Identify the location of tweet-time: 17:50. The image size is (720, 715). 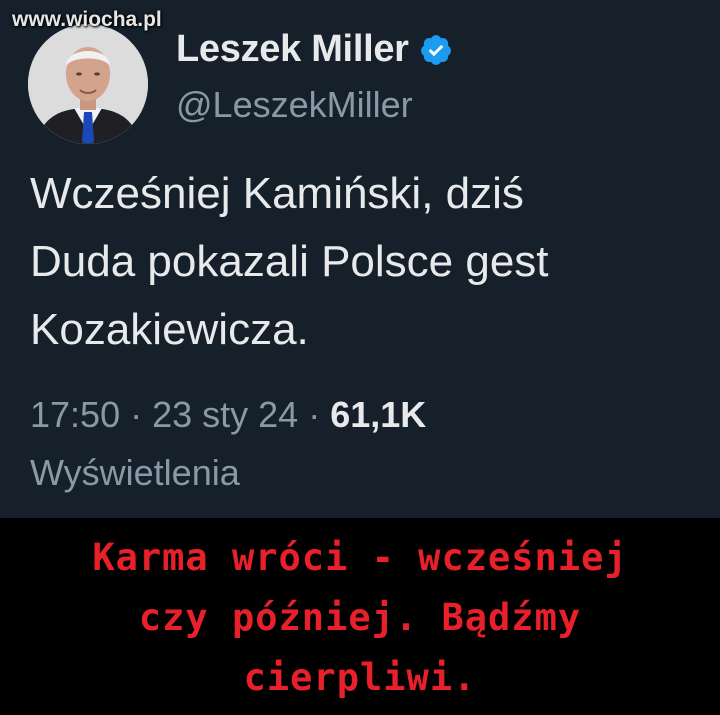
(75, 414).